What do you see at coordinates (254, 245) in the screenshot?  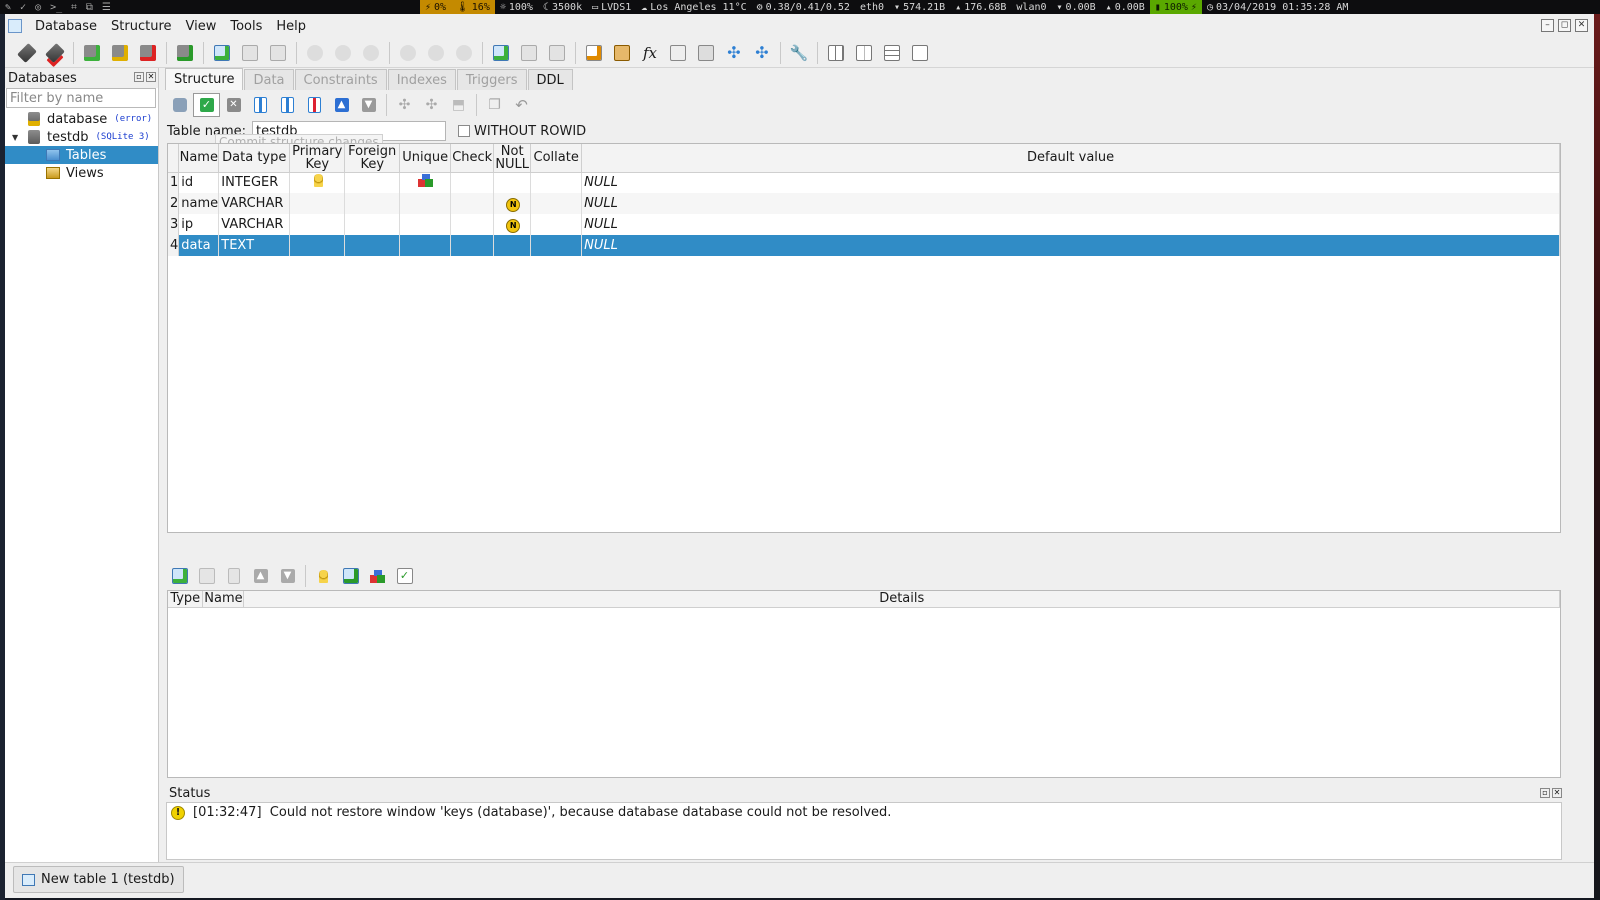 I see `cell-datatype: TEXT` at bounding box center [254, 245].